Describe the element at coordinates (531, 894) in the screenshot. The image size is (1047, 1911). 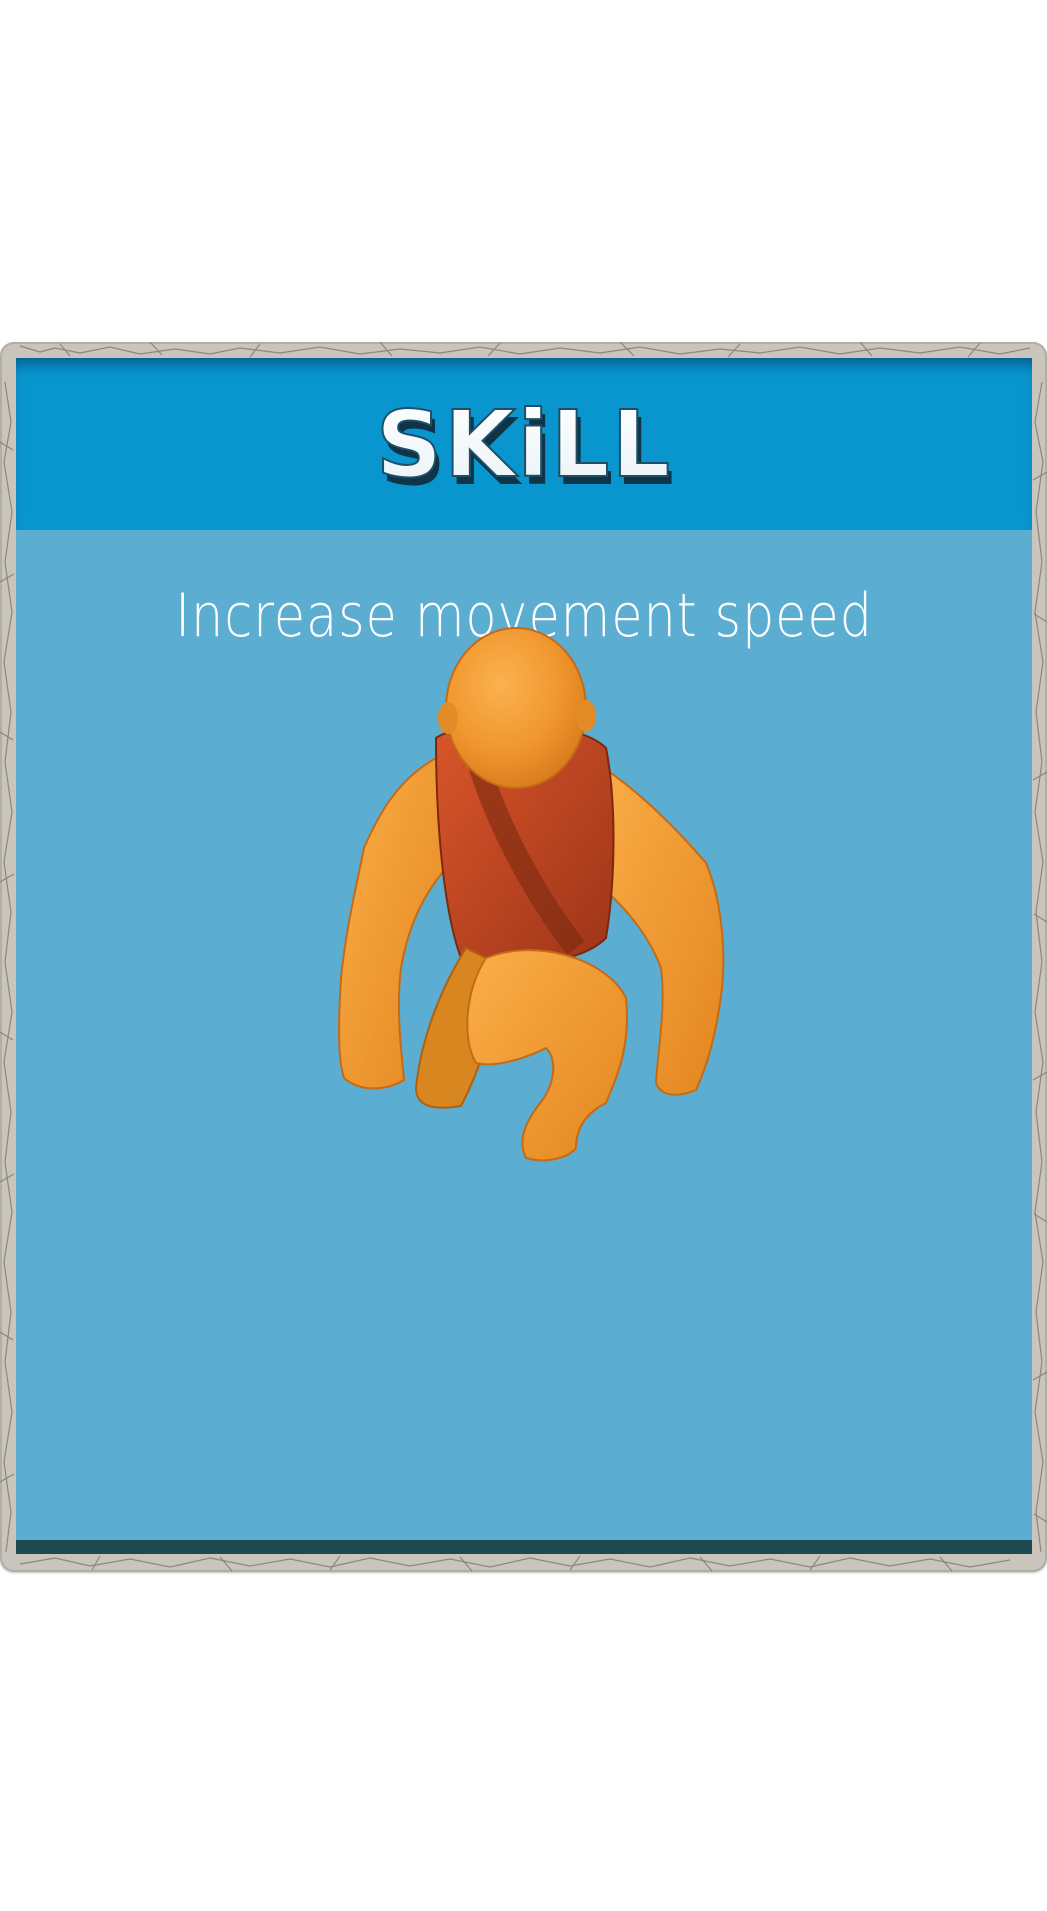
I see `crouching-character-icon` at that location.